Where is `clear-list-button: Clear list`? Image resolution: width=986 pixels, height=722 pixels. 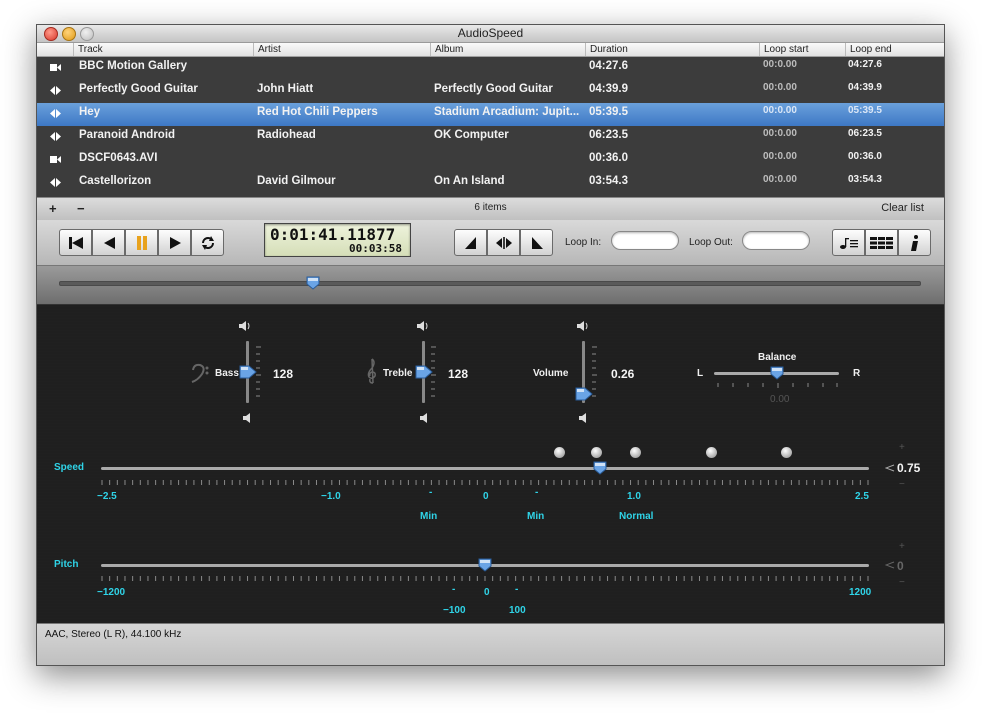
clear-list-button: Clear list is located at coordinates (902, 208).